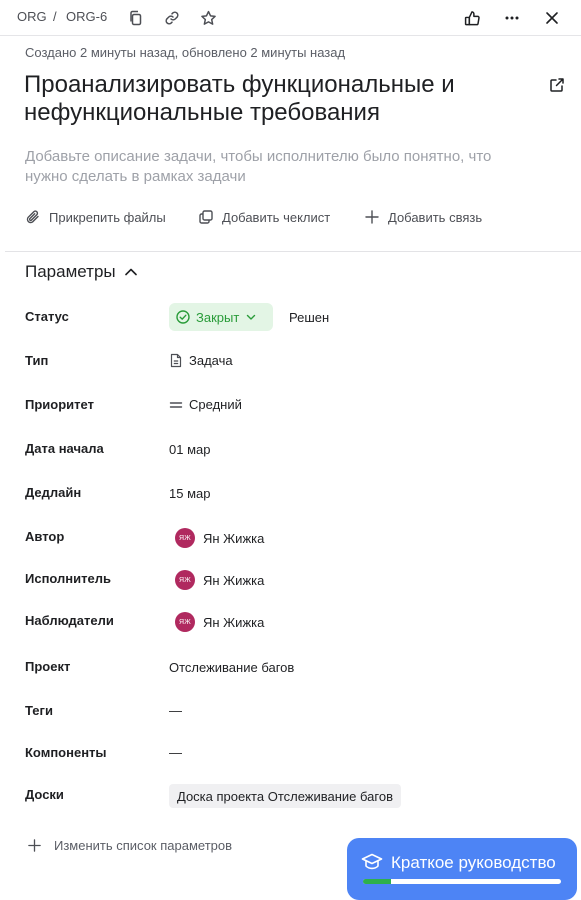 Image resolution: width=581 pixels, height=900 pixels. Describe the element at coordinates (32, 217) in the screenshot. I see `paperclip-icon` at that location.